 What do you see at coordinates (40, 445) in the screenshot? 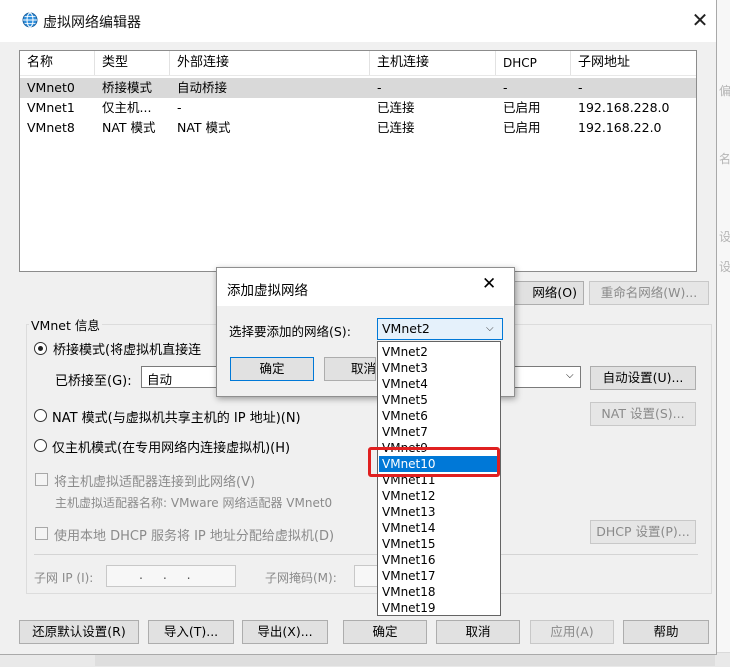
I see `host-only-radio` at bounding box center [40, 445].